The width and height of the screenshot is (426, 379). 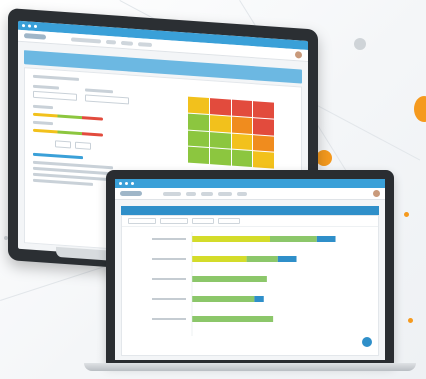 What do you see at coordinates (63, 182) in the screenshot?
I see `text-line` at bounding box center [63, 182].